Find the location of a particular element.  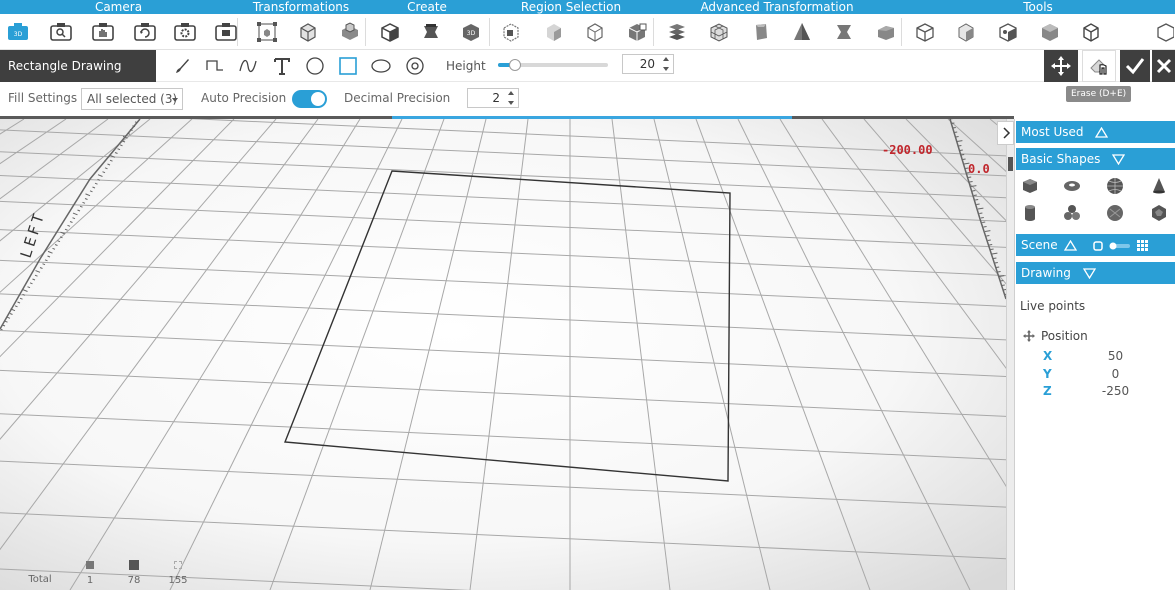

camera-pan-icon is located at coordinates (103, 32).